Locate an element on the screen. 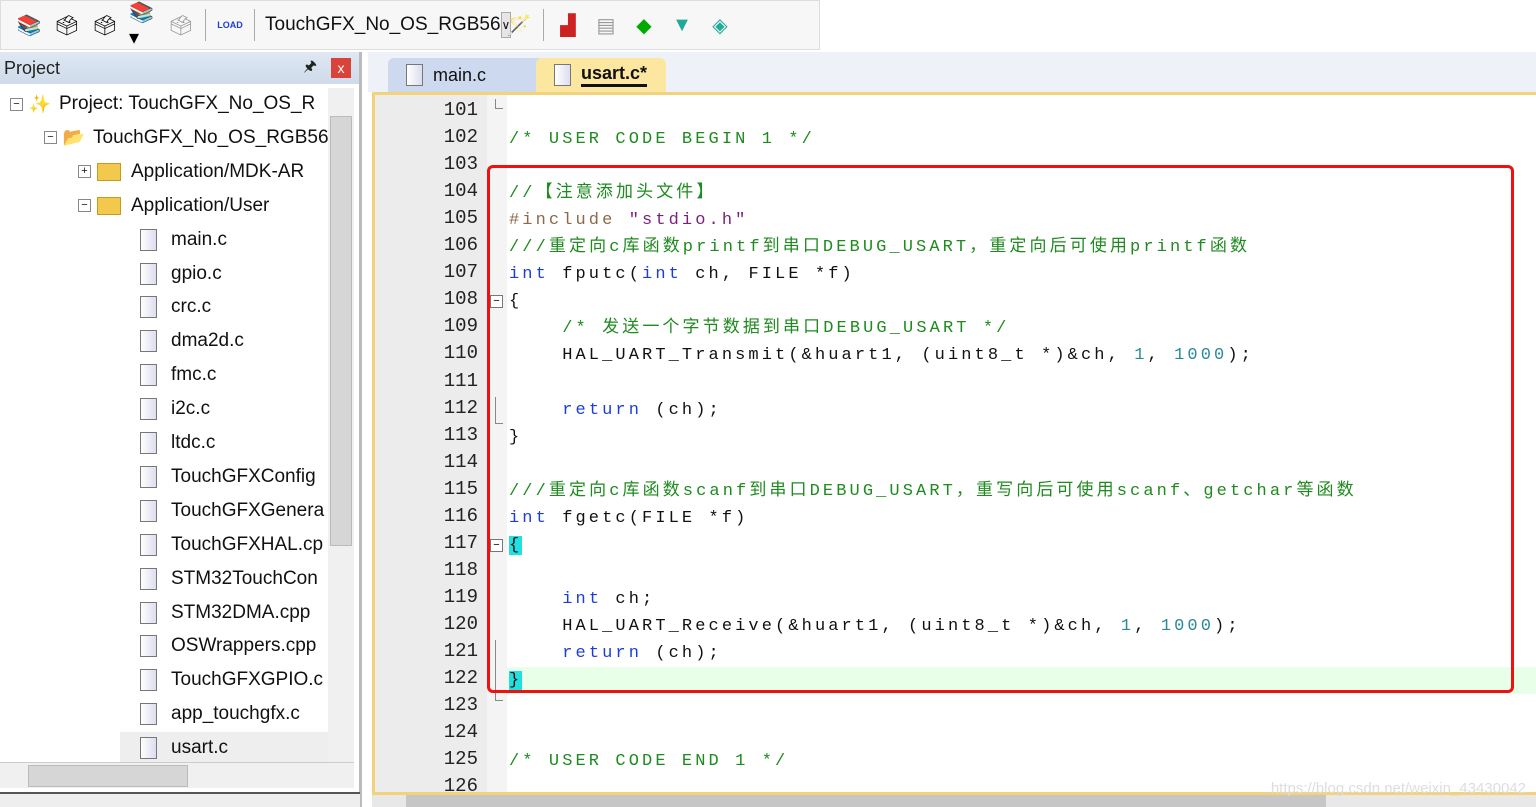 This screenshot has width=1536, height=807. tree-item: − ✨ Project: TouchGFX_No_OS_R is located at coordinates (162, 104).